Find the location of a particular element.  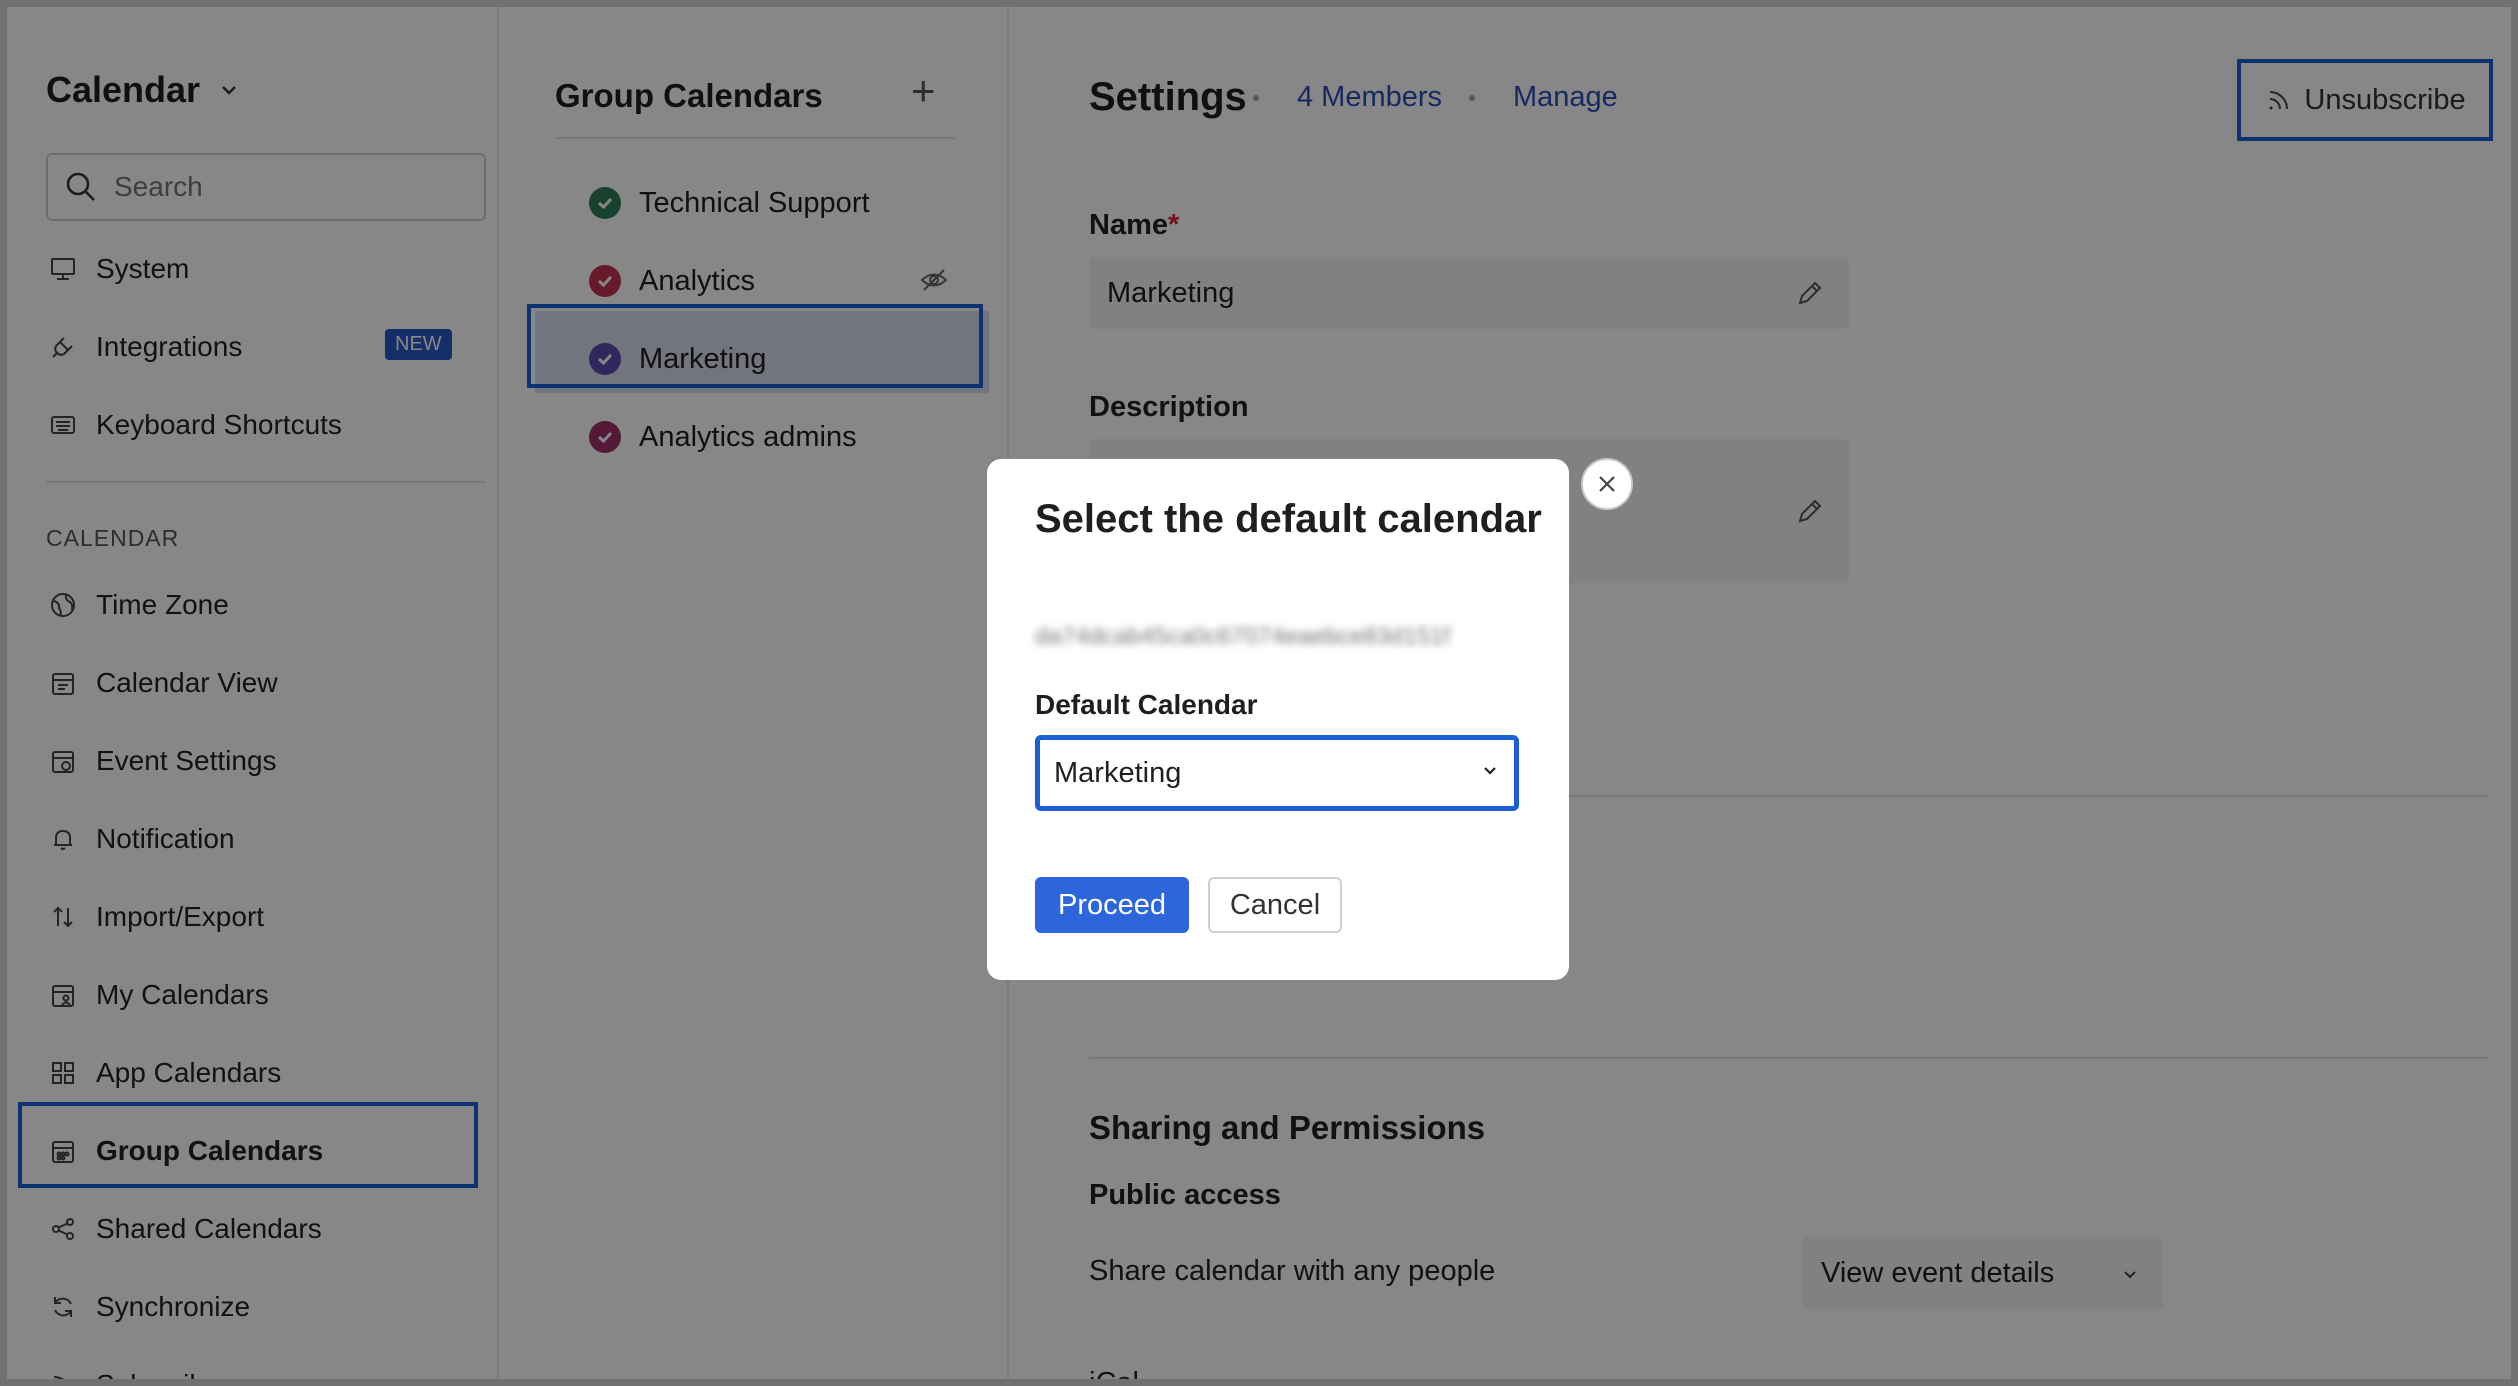

chevron-down-icon is located at coordinates (1490, 771).